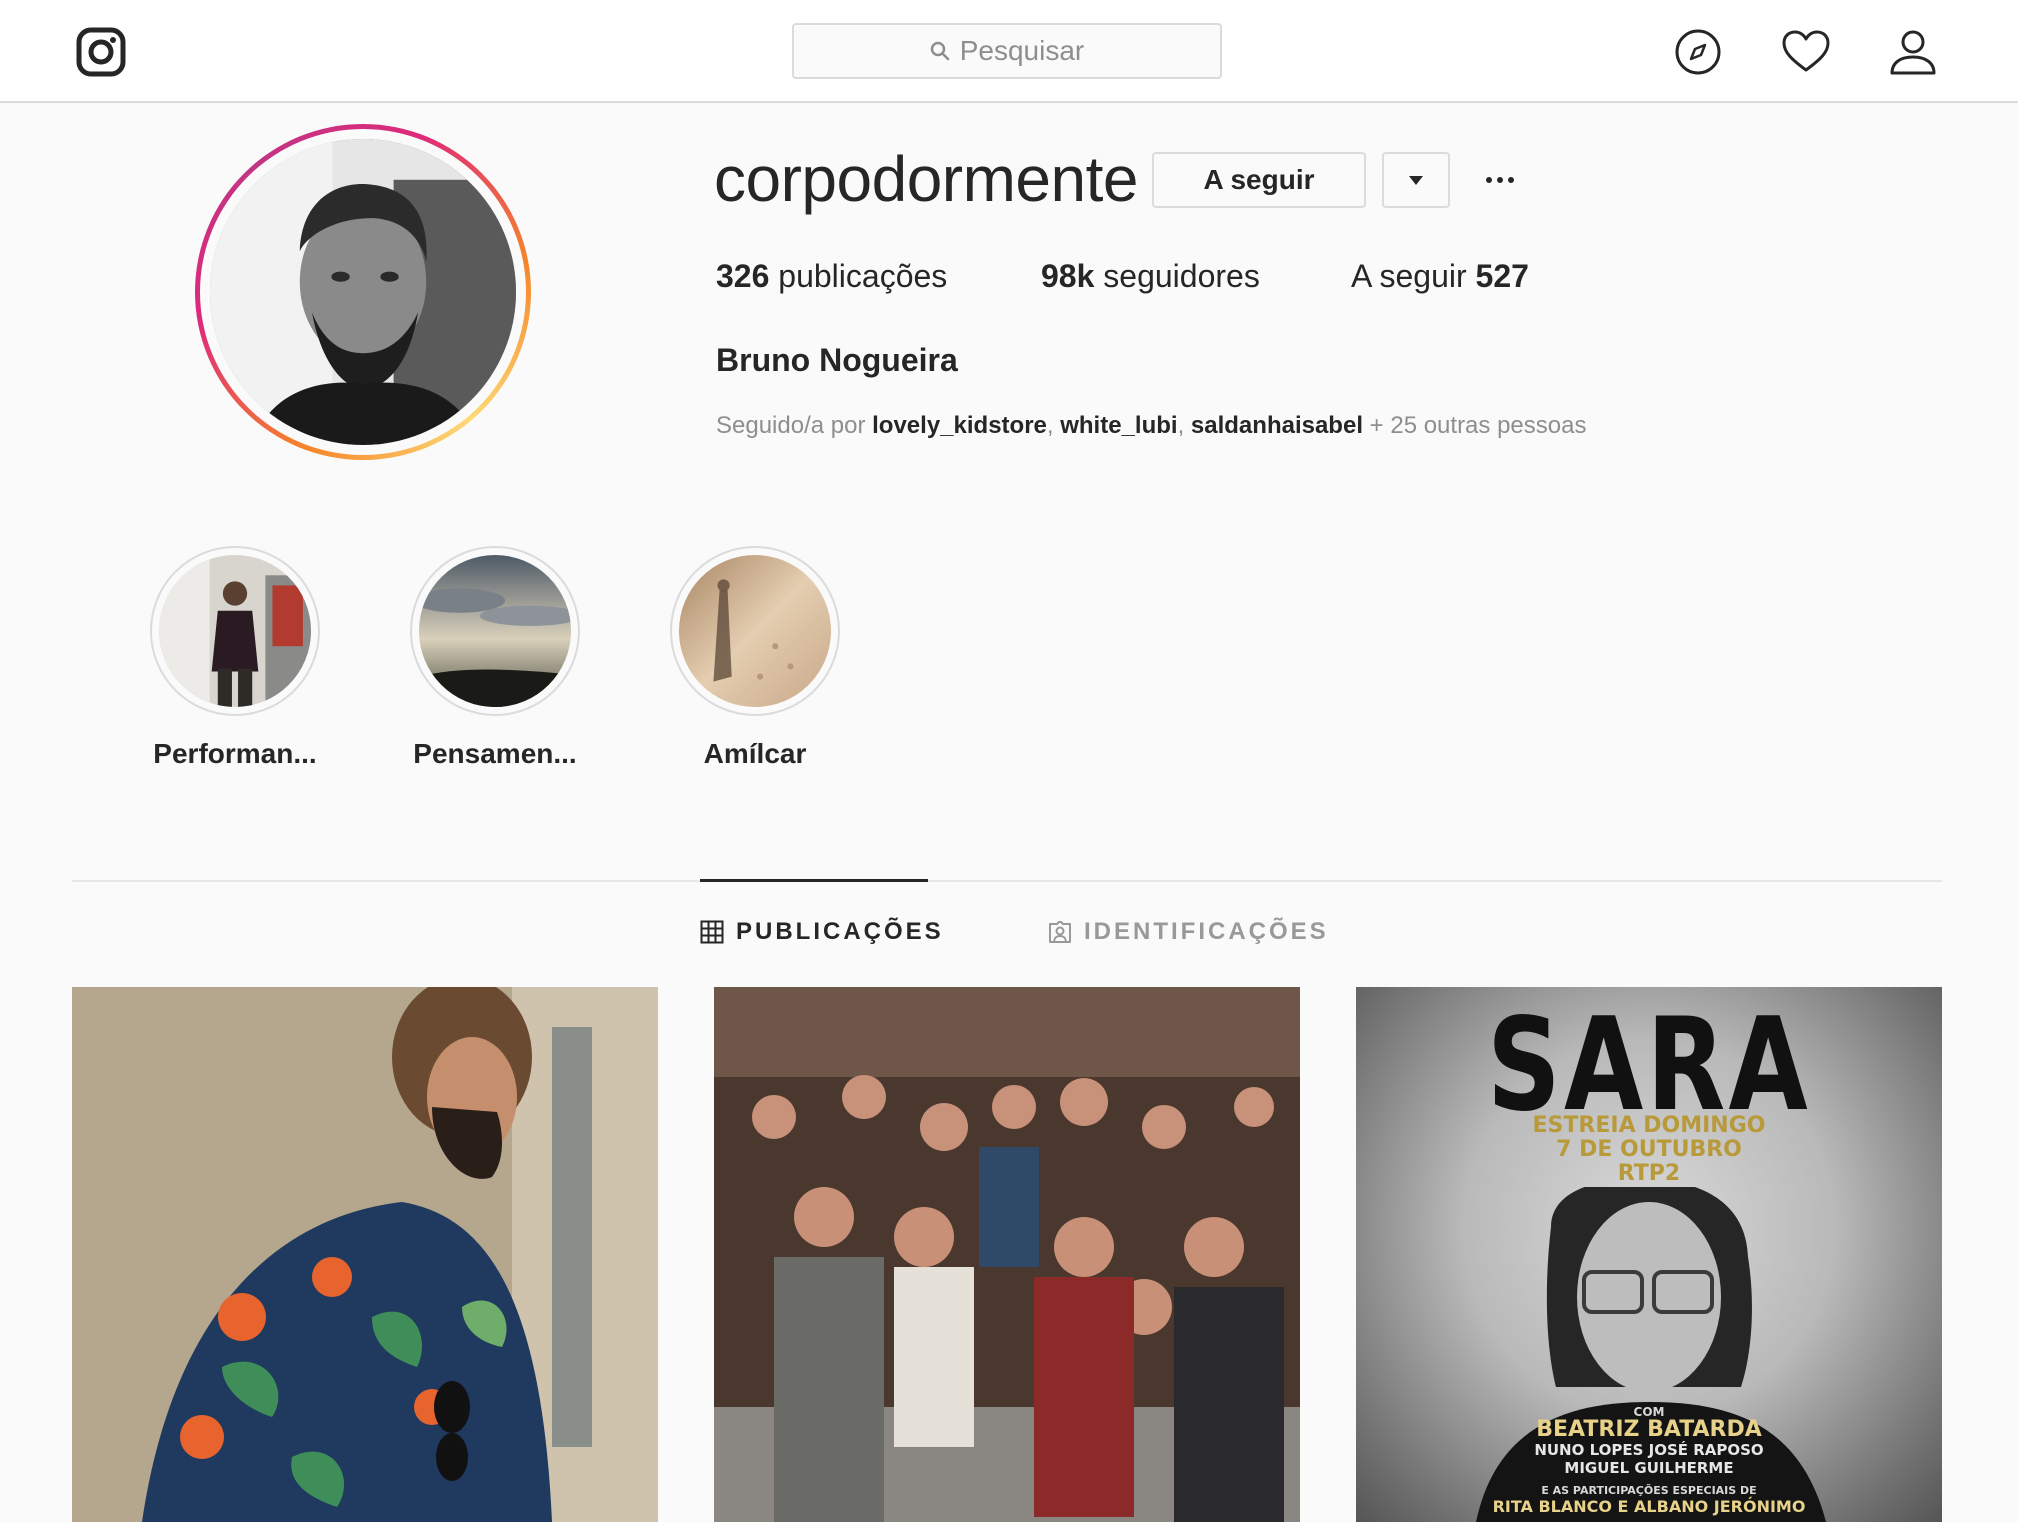 This screenshot has width=2018, height=1522. What do you see at coordinates (1649, 1468) in the screenshot?
I see `poster-cast-line: MIGUEL GUILHERME` at bounding box center [1649, 1468].